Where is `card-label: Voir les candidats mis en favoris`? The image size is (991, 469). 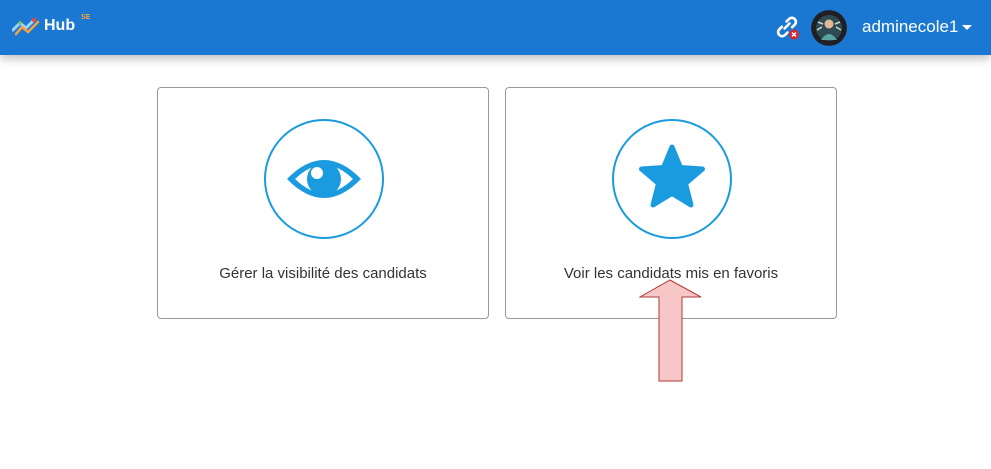 card-label: Voir les candidats mis en favoris is located at coordinates (671, 273).